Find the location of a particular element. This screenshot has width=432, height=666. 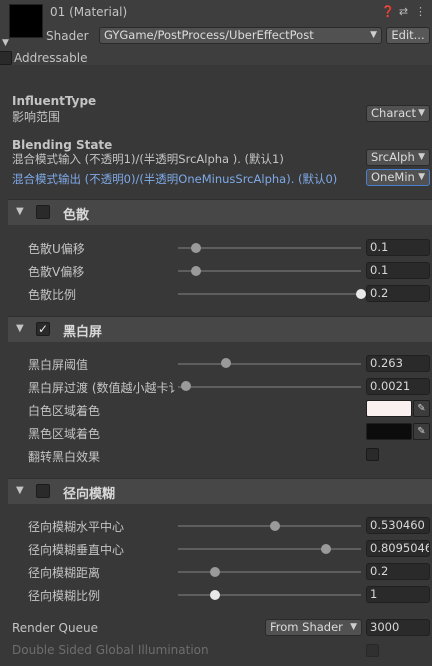

bw-transition-field: 0.0021 is located at coordinates (398, 386).